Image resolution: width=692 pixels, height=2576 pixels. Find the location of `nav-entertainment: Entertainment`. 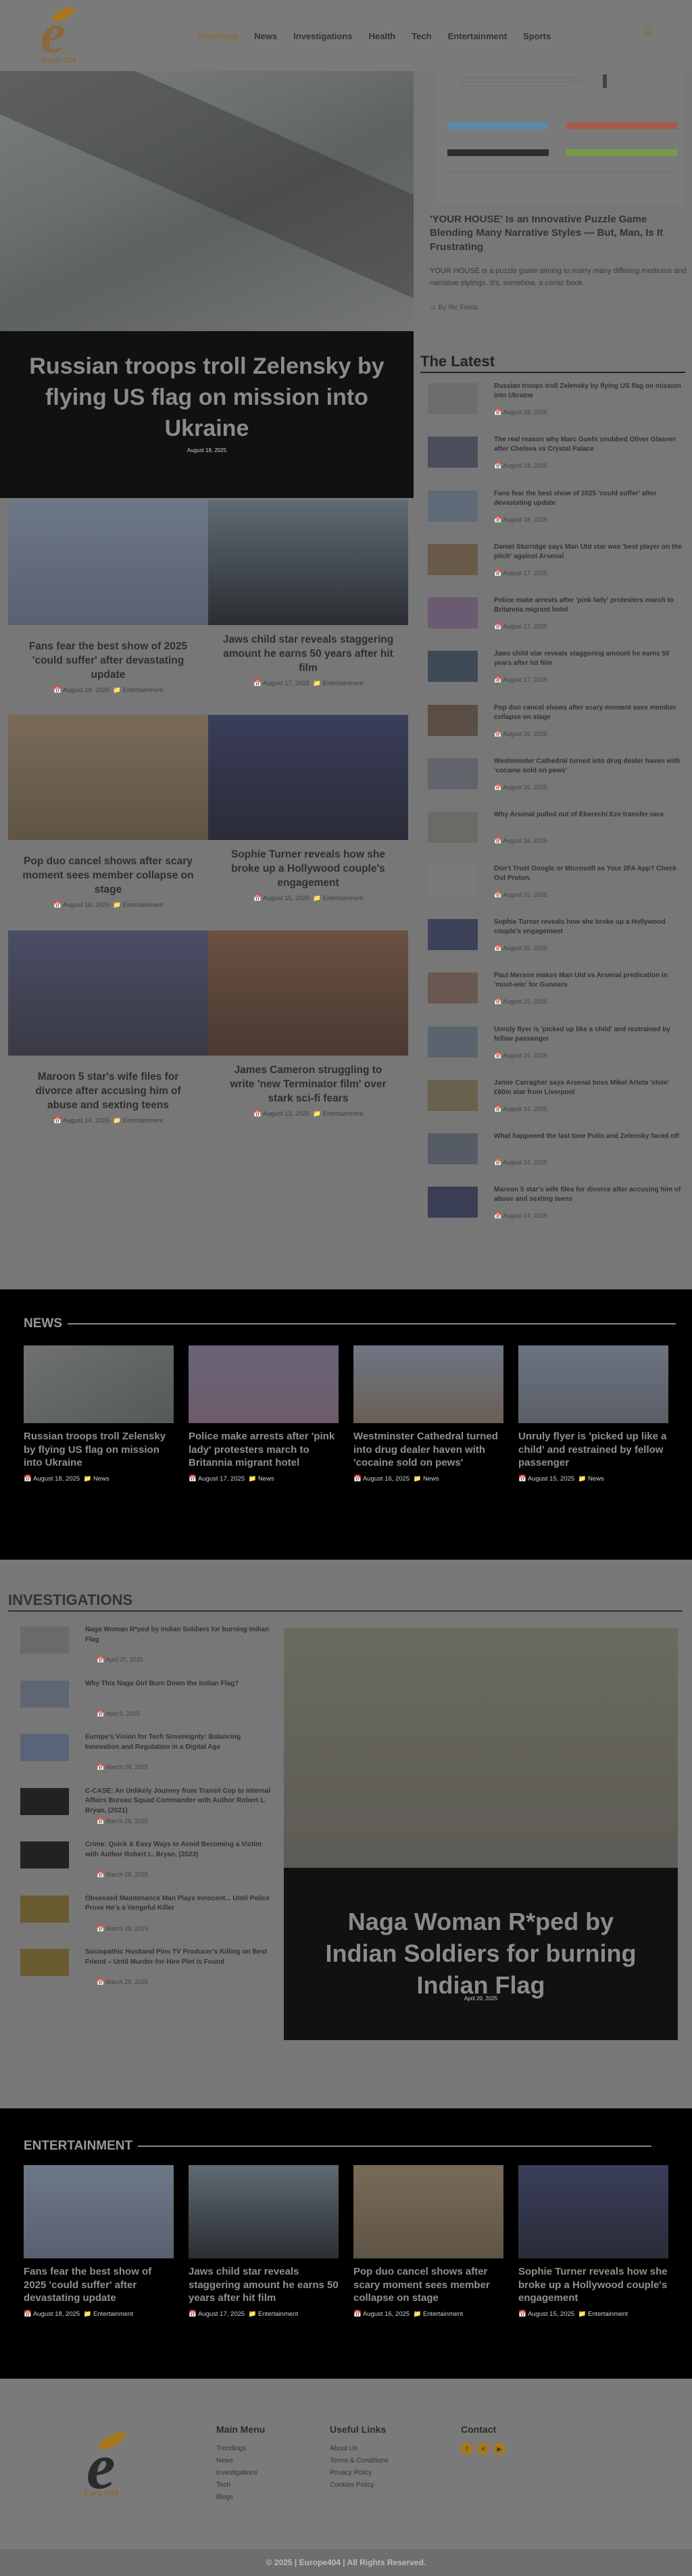

nav-entertainment: Entertainment is located at coordinates (477, 36).